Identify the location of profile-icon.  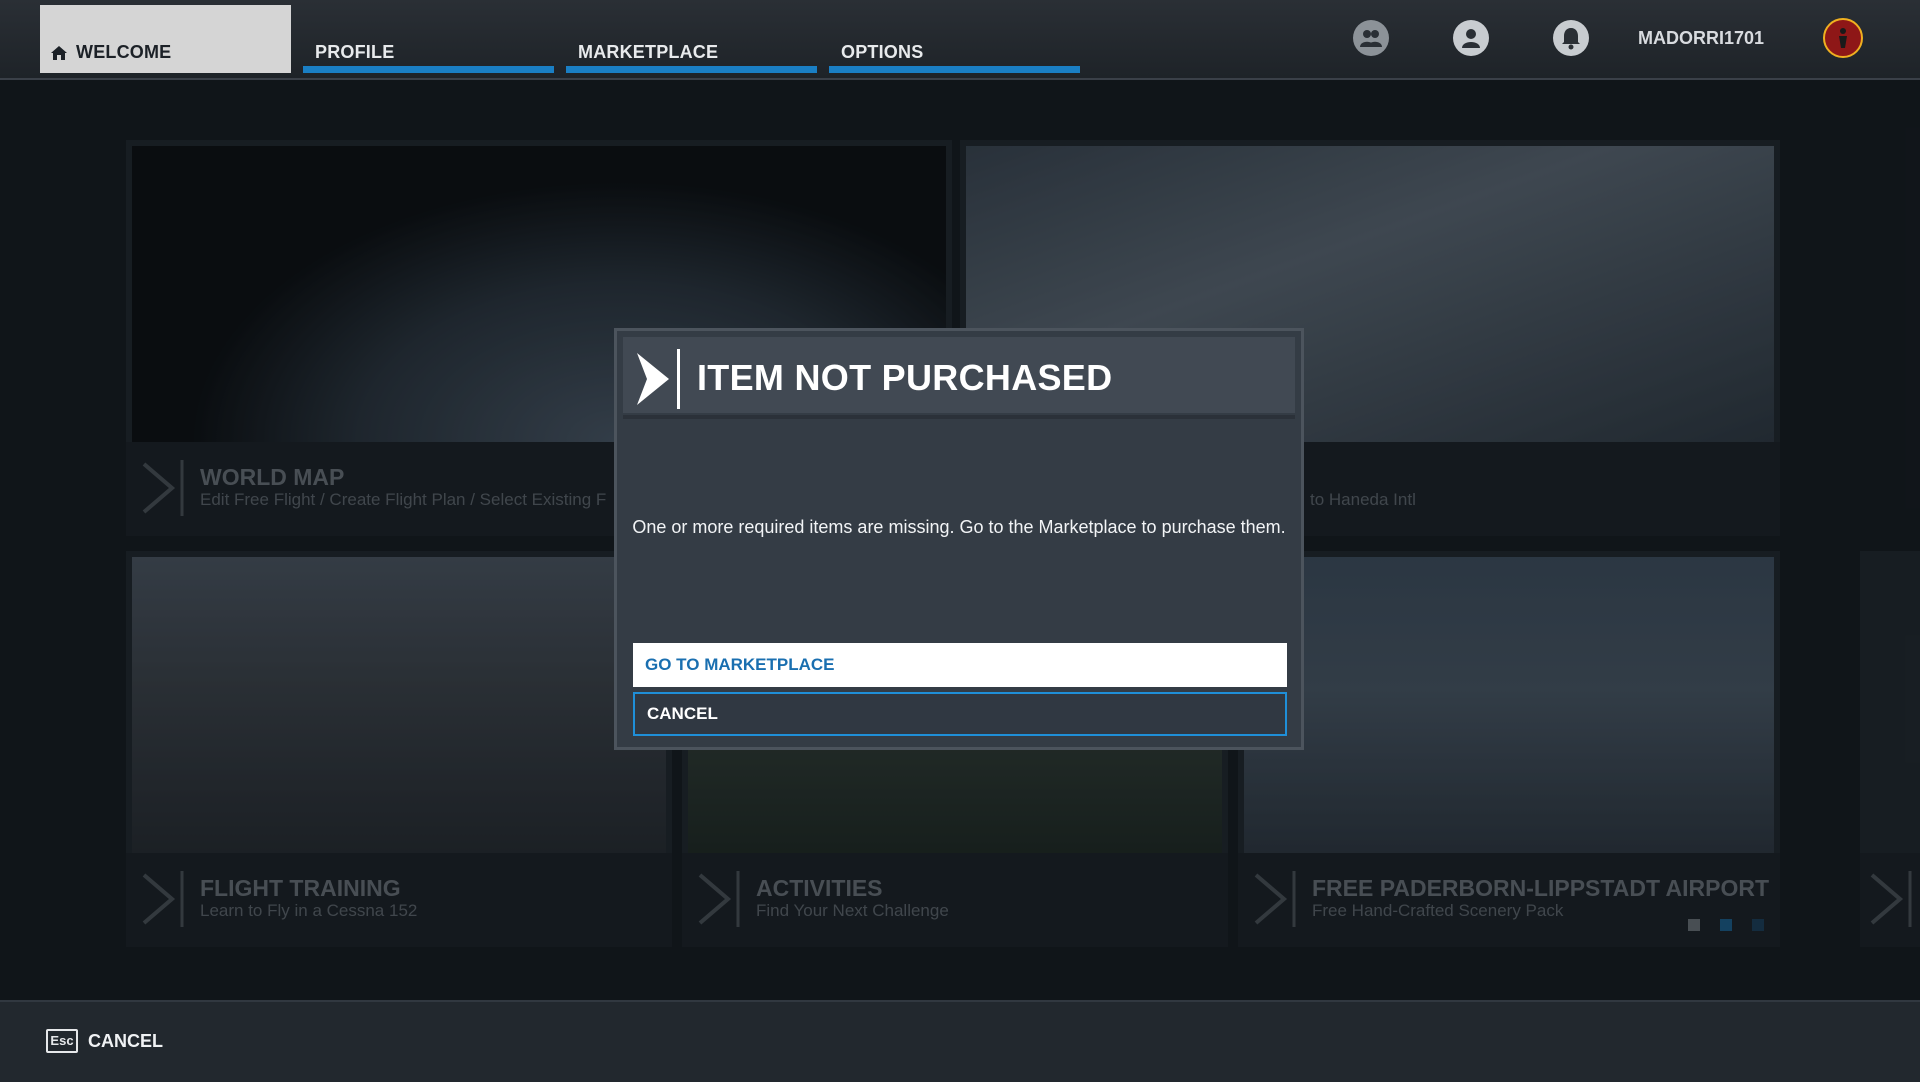
(1471, 38).